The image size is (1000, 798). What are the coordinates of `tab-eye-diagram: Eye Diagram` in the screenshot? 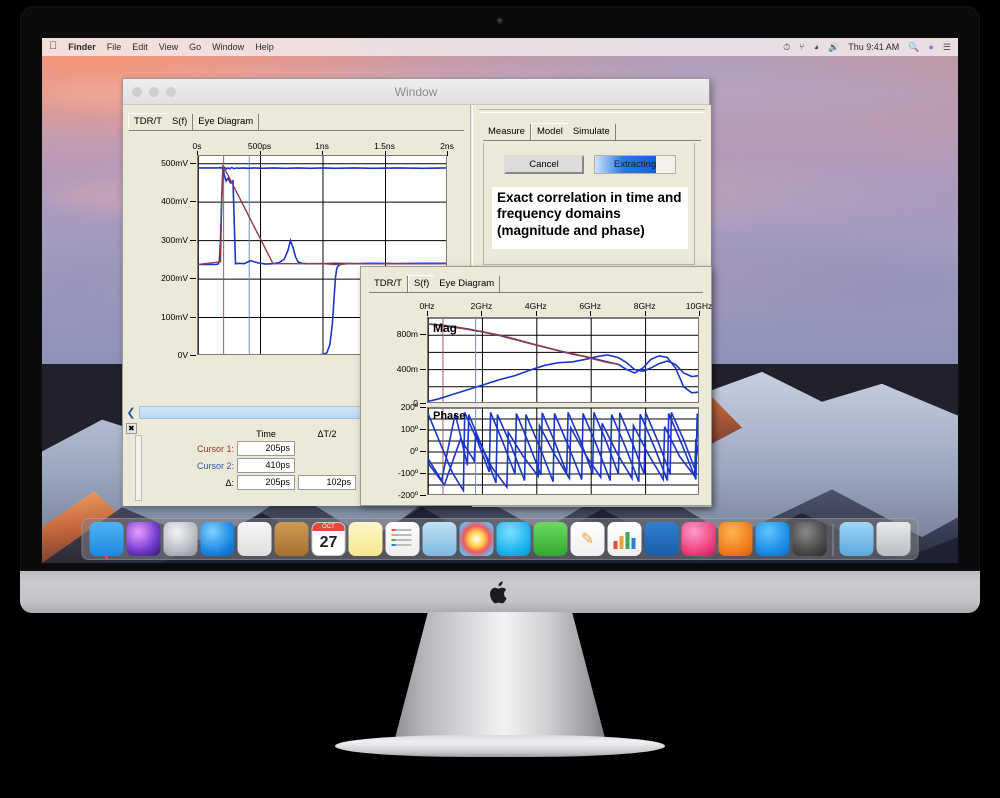 It's located at (226, 122).